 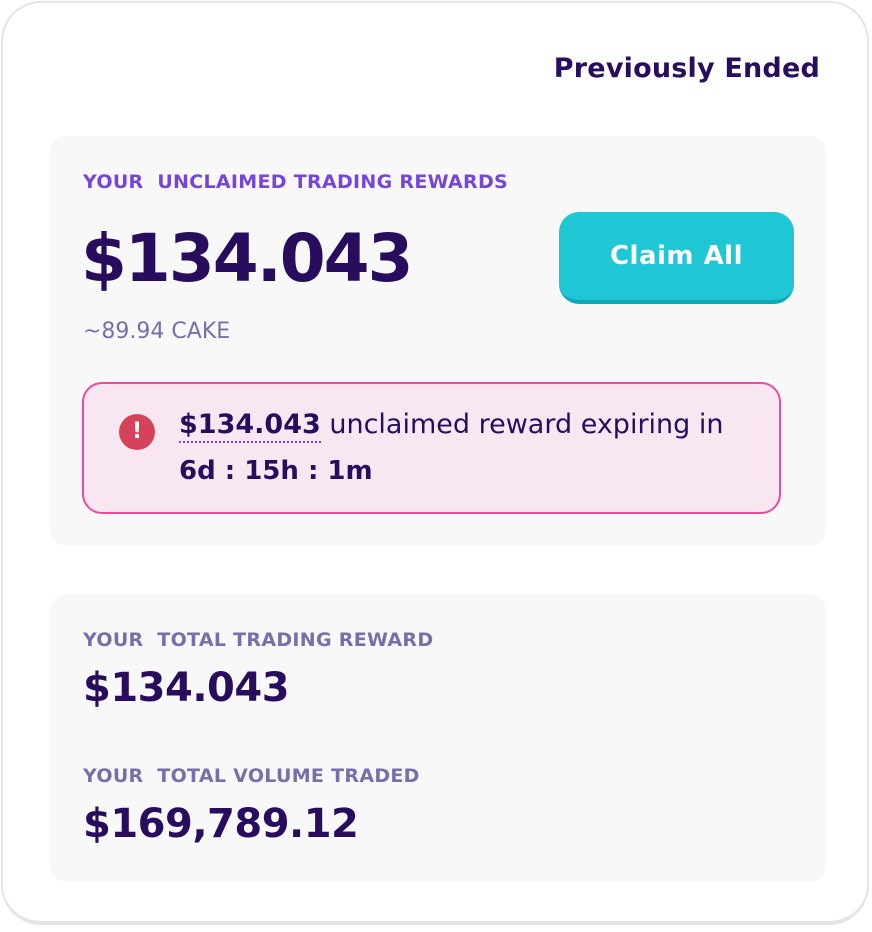 I want to click on exclamation-icon: !, so click(x=137, y=432).